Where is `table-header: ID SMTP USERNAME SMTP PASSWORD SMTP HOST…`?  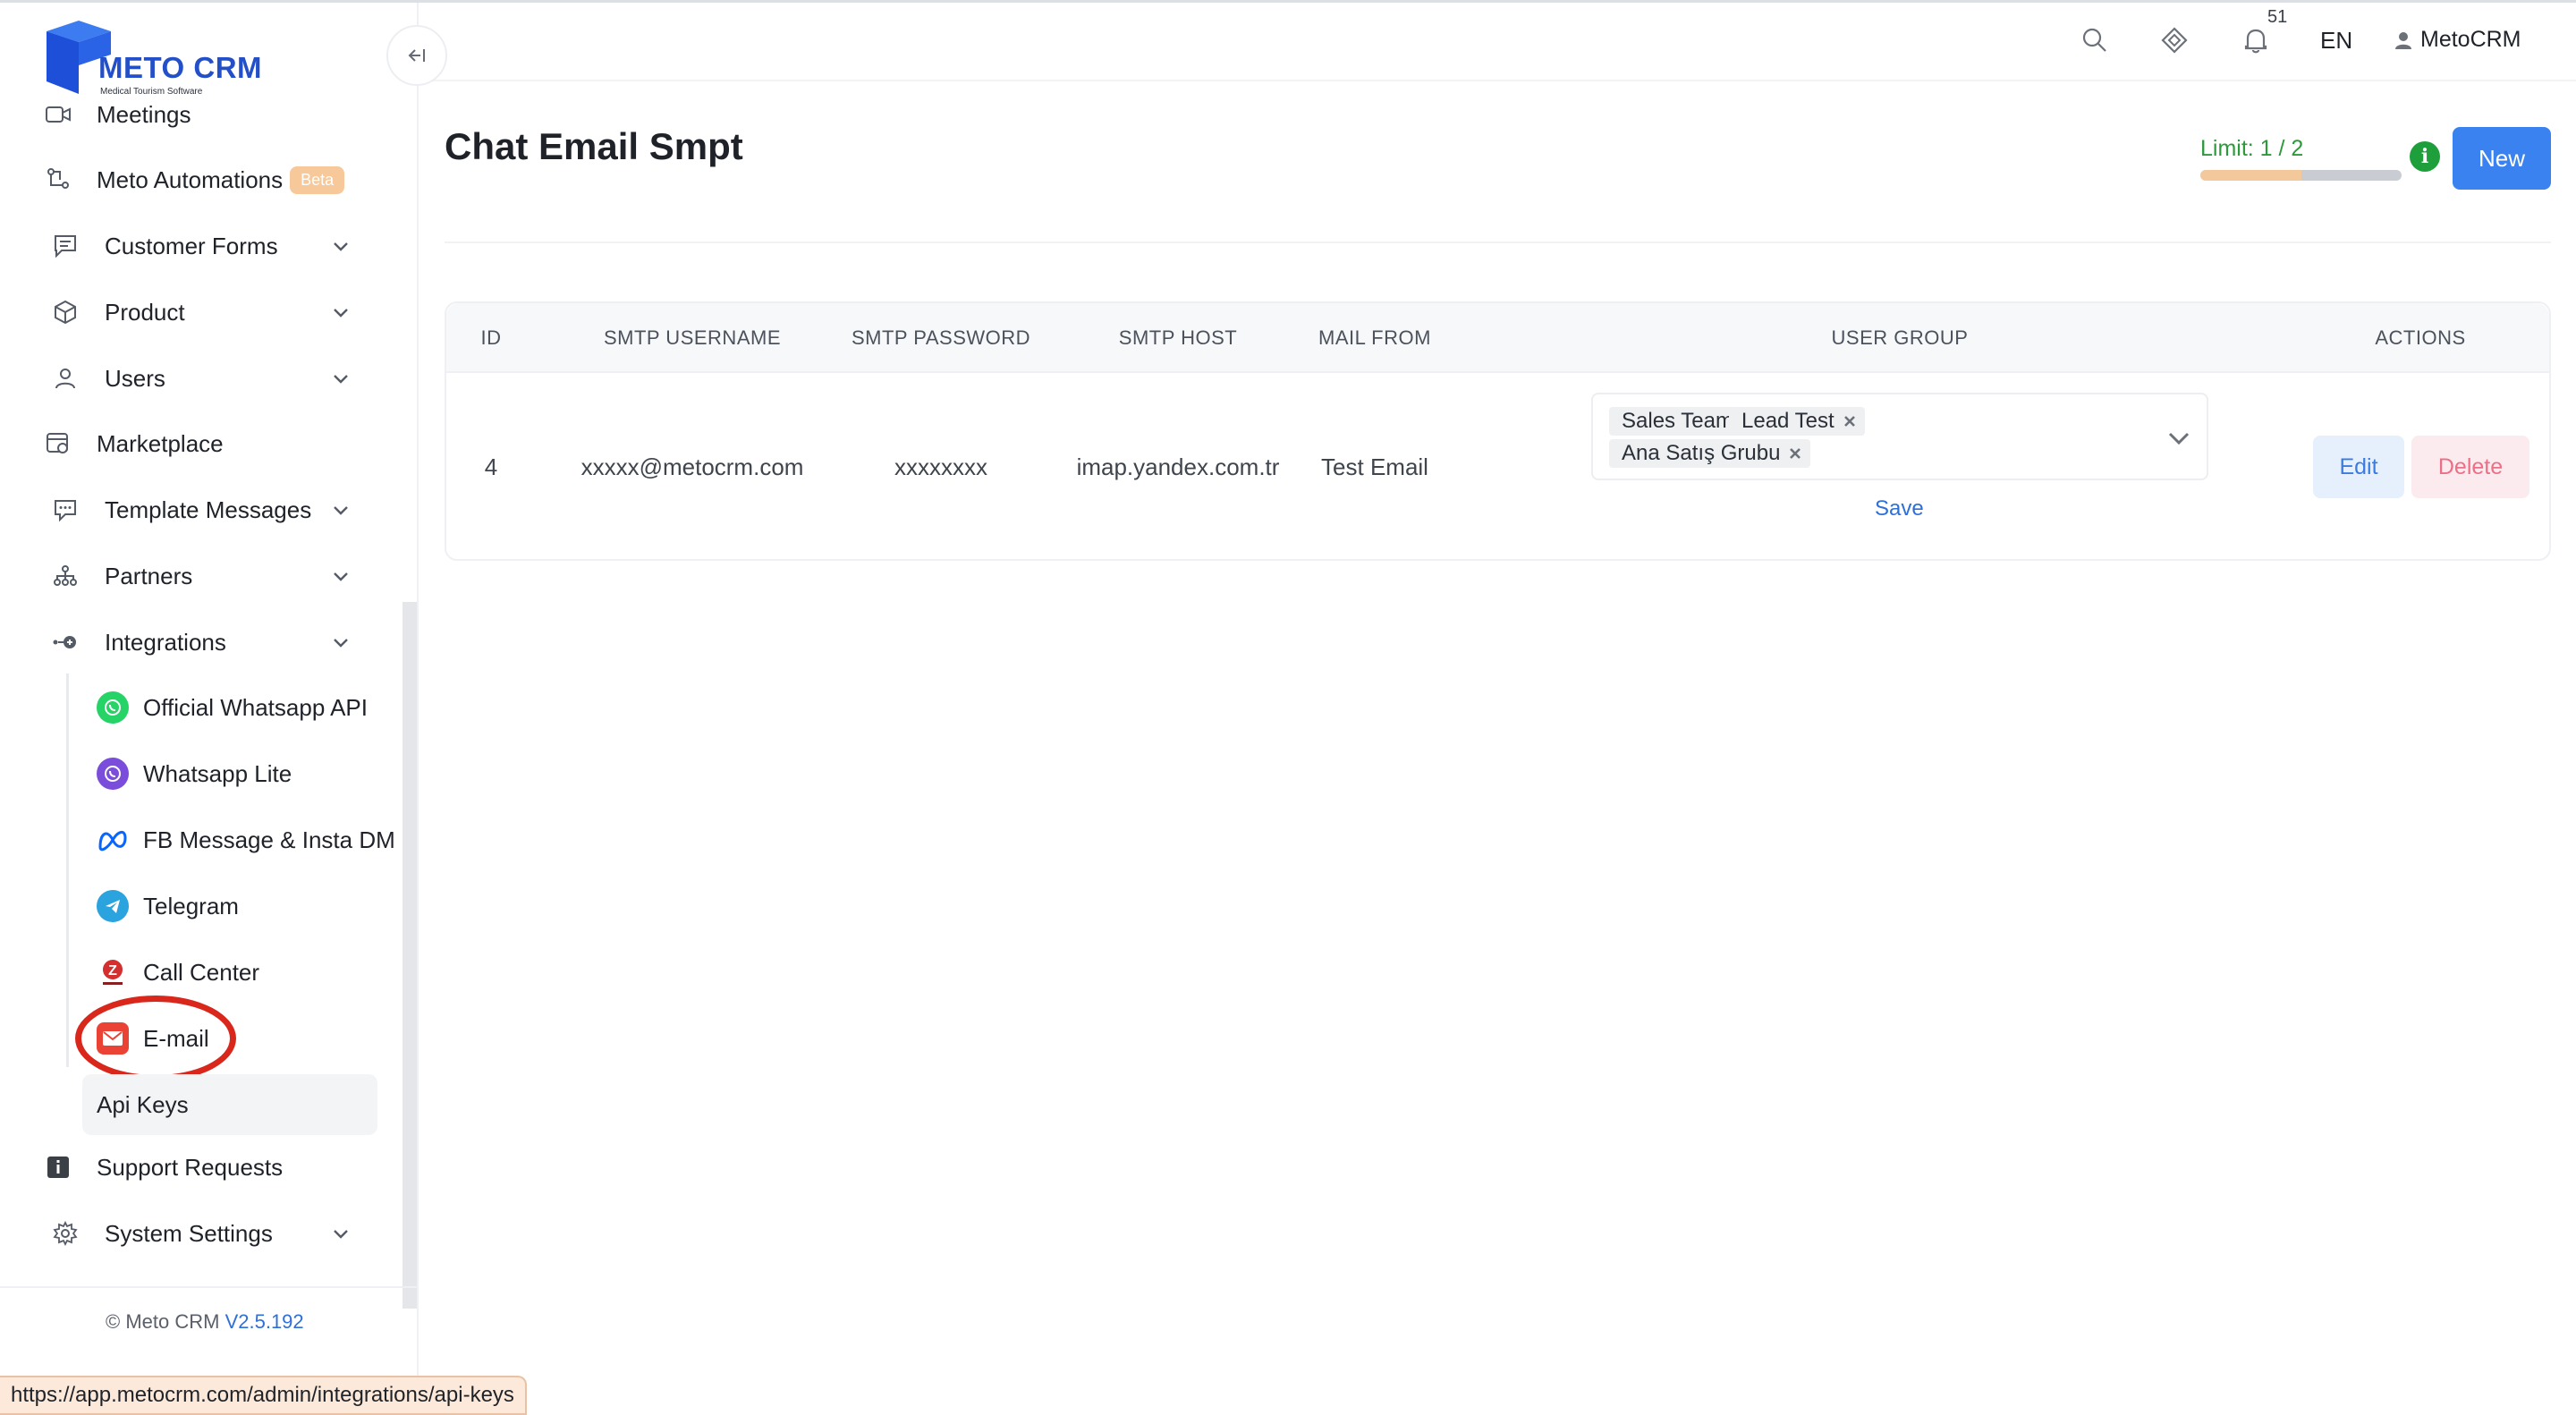 table-header: ID SMTP USERNAME SMTP PASSWORD SMTP HOST… is located at coordinates (1497, 338).